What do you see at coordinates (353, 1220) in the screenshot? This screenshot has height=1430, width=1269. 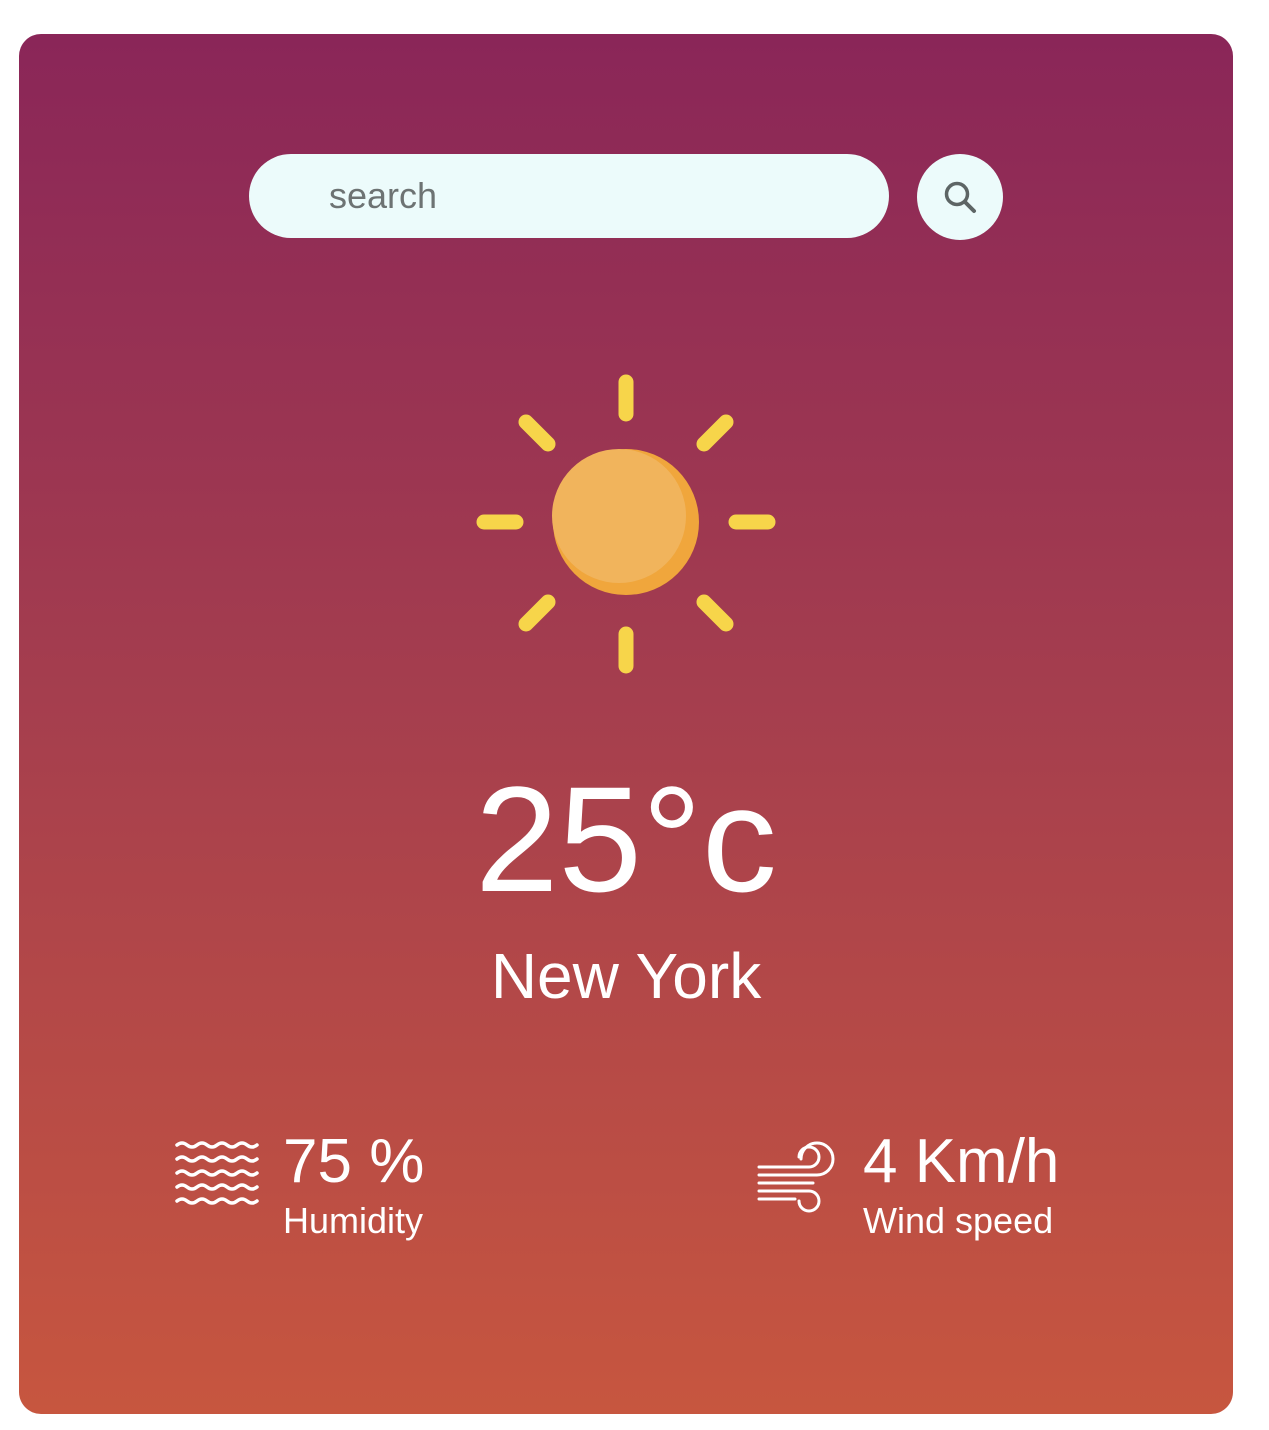 I see `humidity-label: Humidity` at bounding box center [353, 1220].